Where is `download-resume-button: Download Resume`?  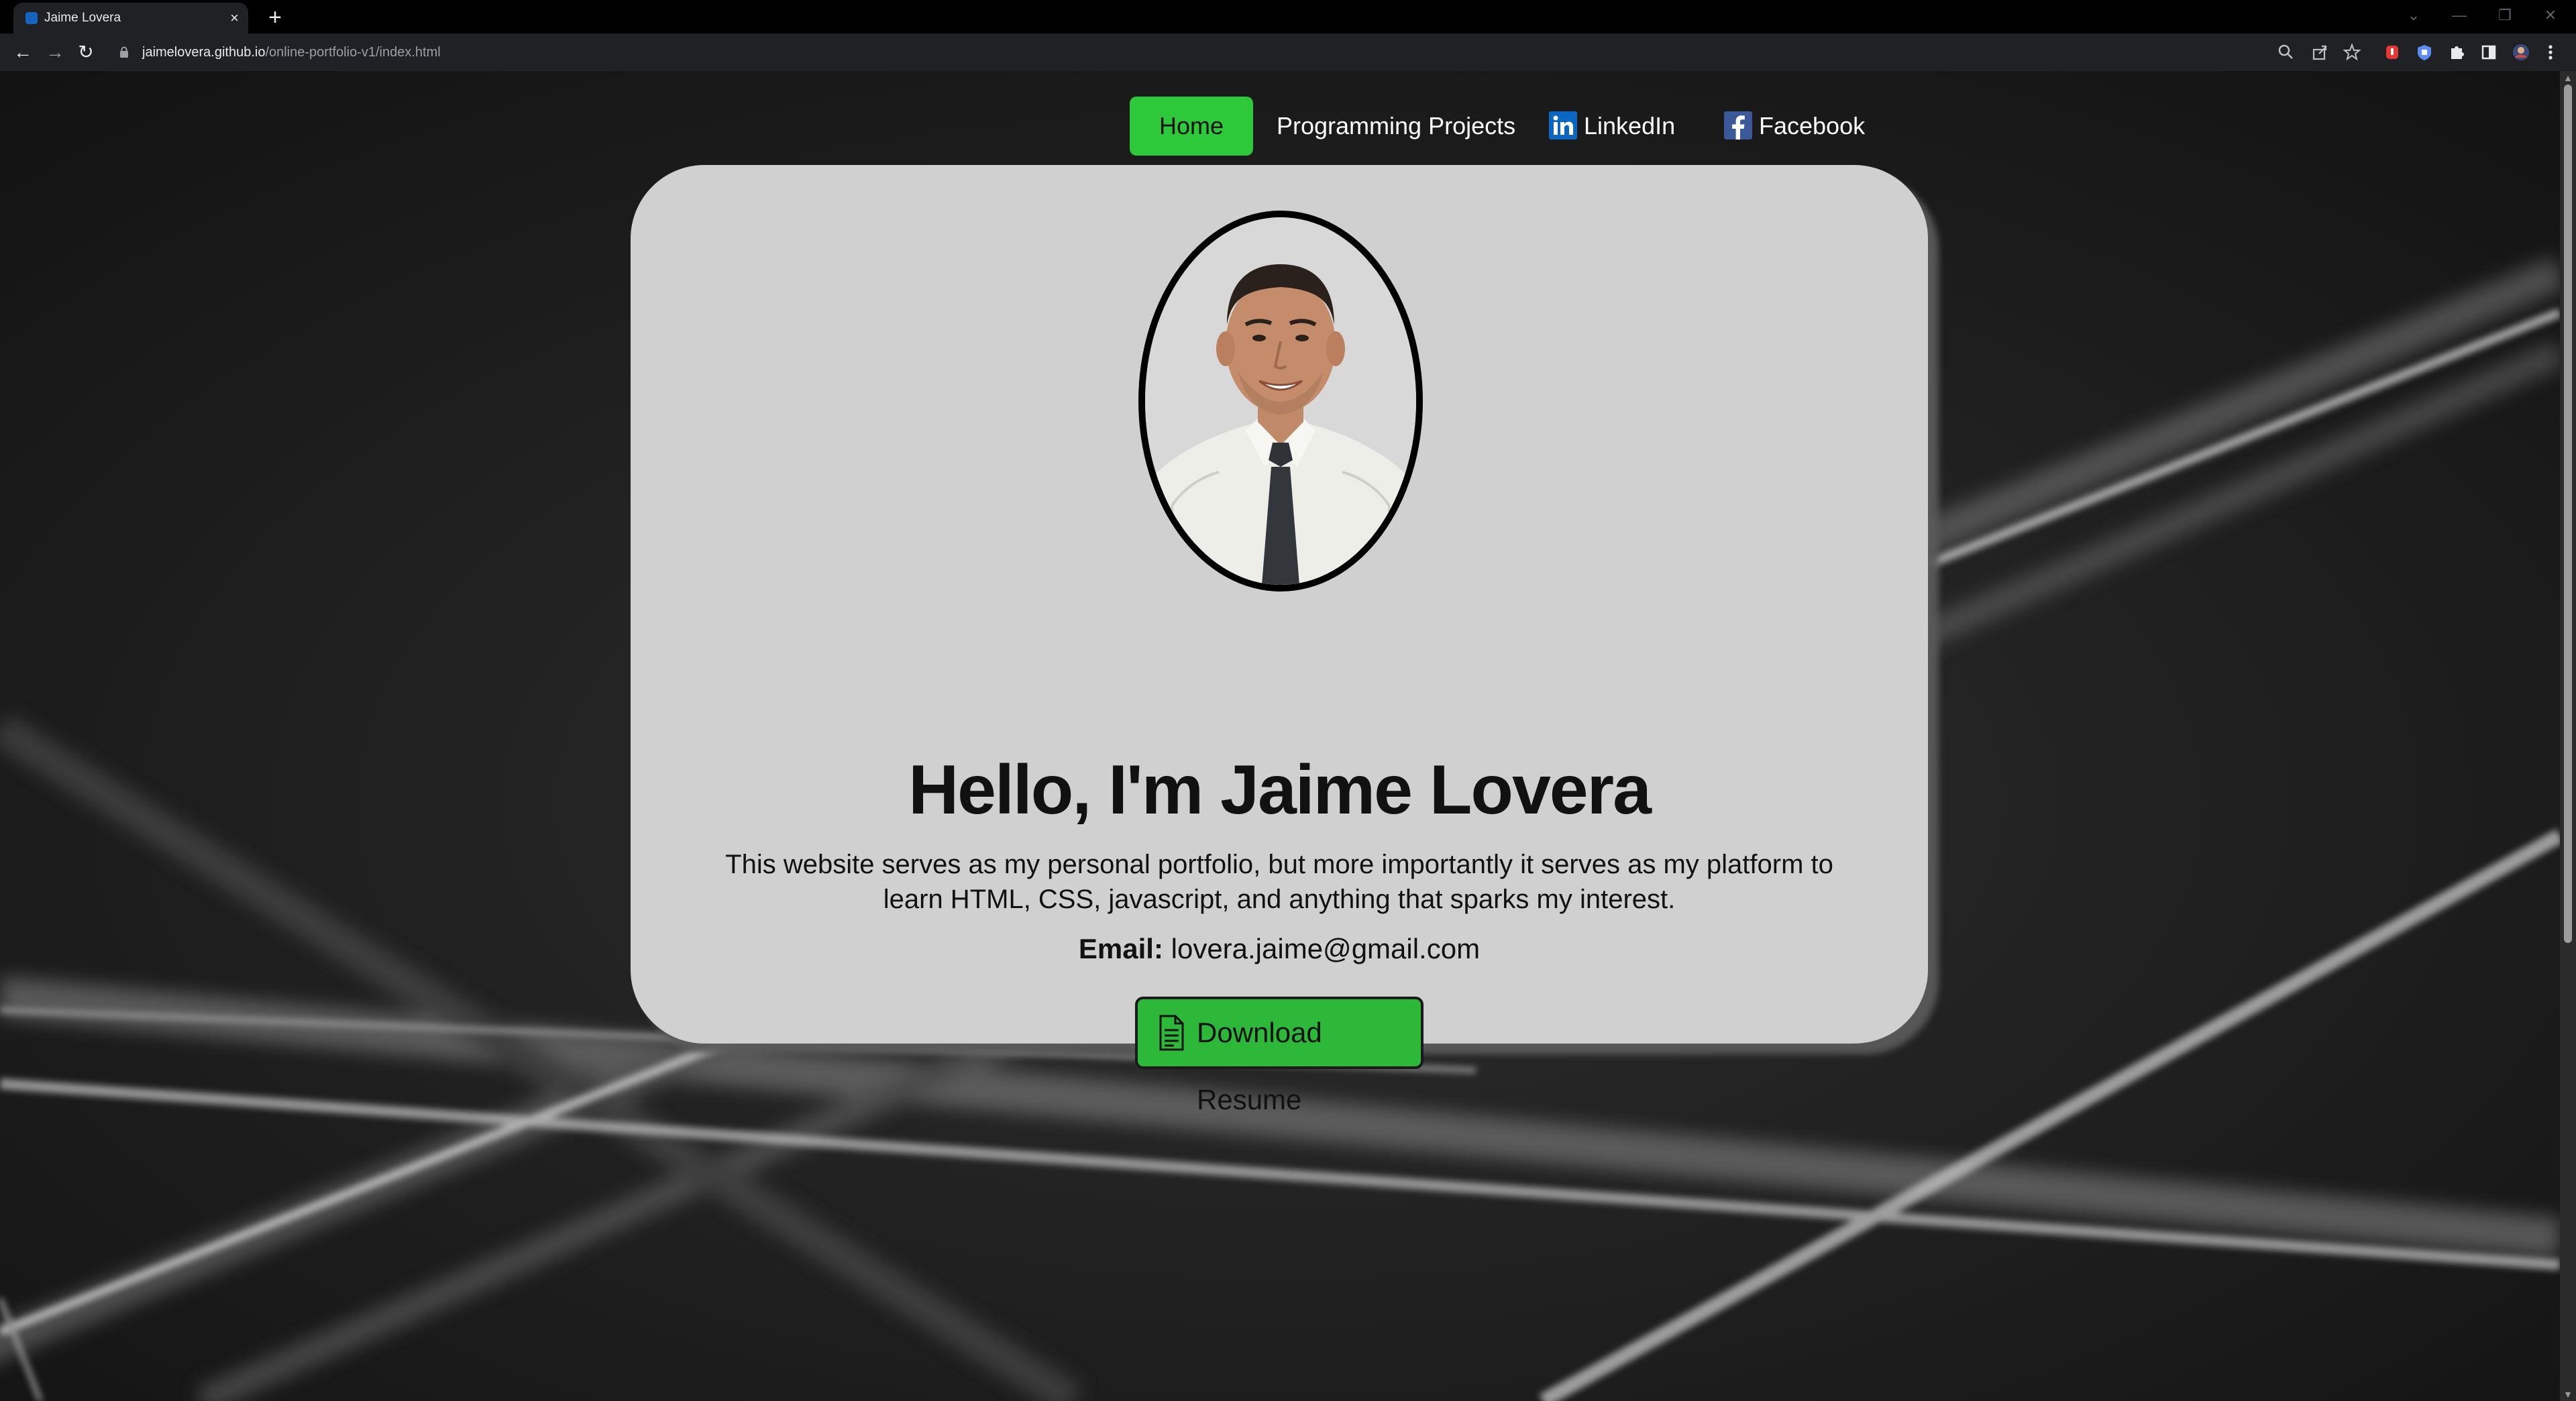 download-resume-button: Download Resume is located at coordinates (1279, 1056).